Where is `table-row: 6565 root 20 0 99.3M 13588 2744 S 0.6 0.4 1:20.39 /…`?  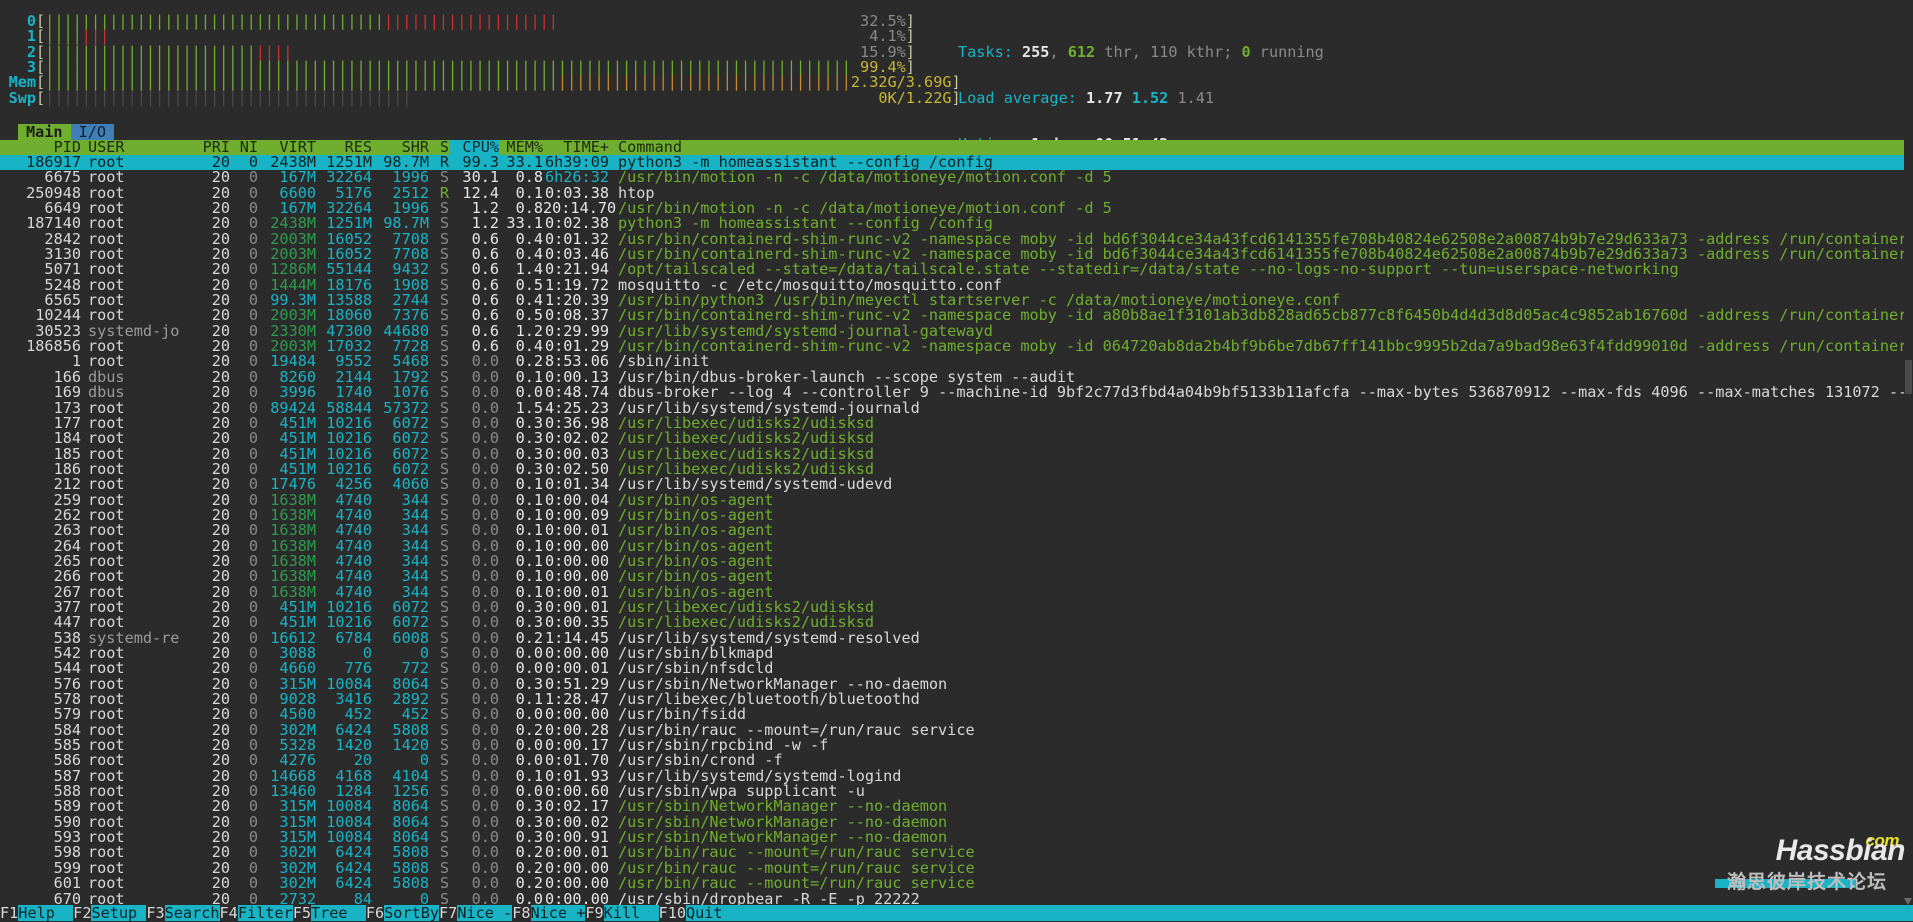 table-row: 6565 root 20 0 99.3M 13588 2744 S 0.6 0.4 1:20.39 /… is located at coordinates (956, 300).